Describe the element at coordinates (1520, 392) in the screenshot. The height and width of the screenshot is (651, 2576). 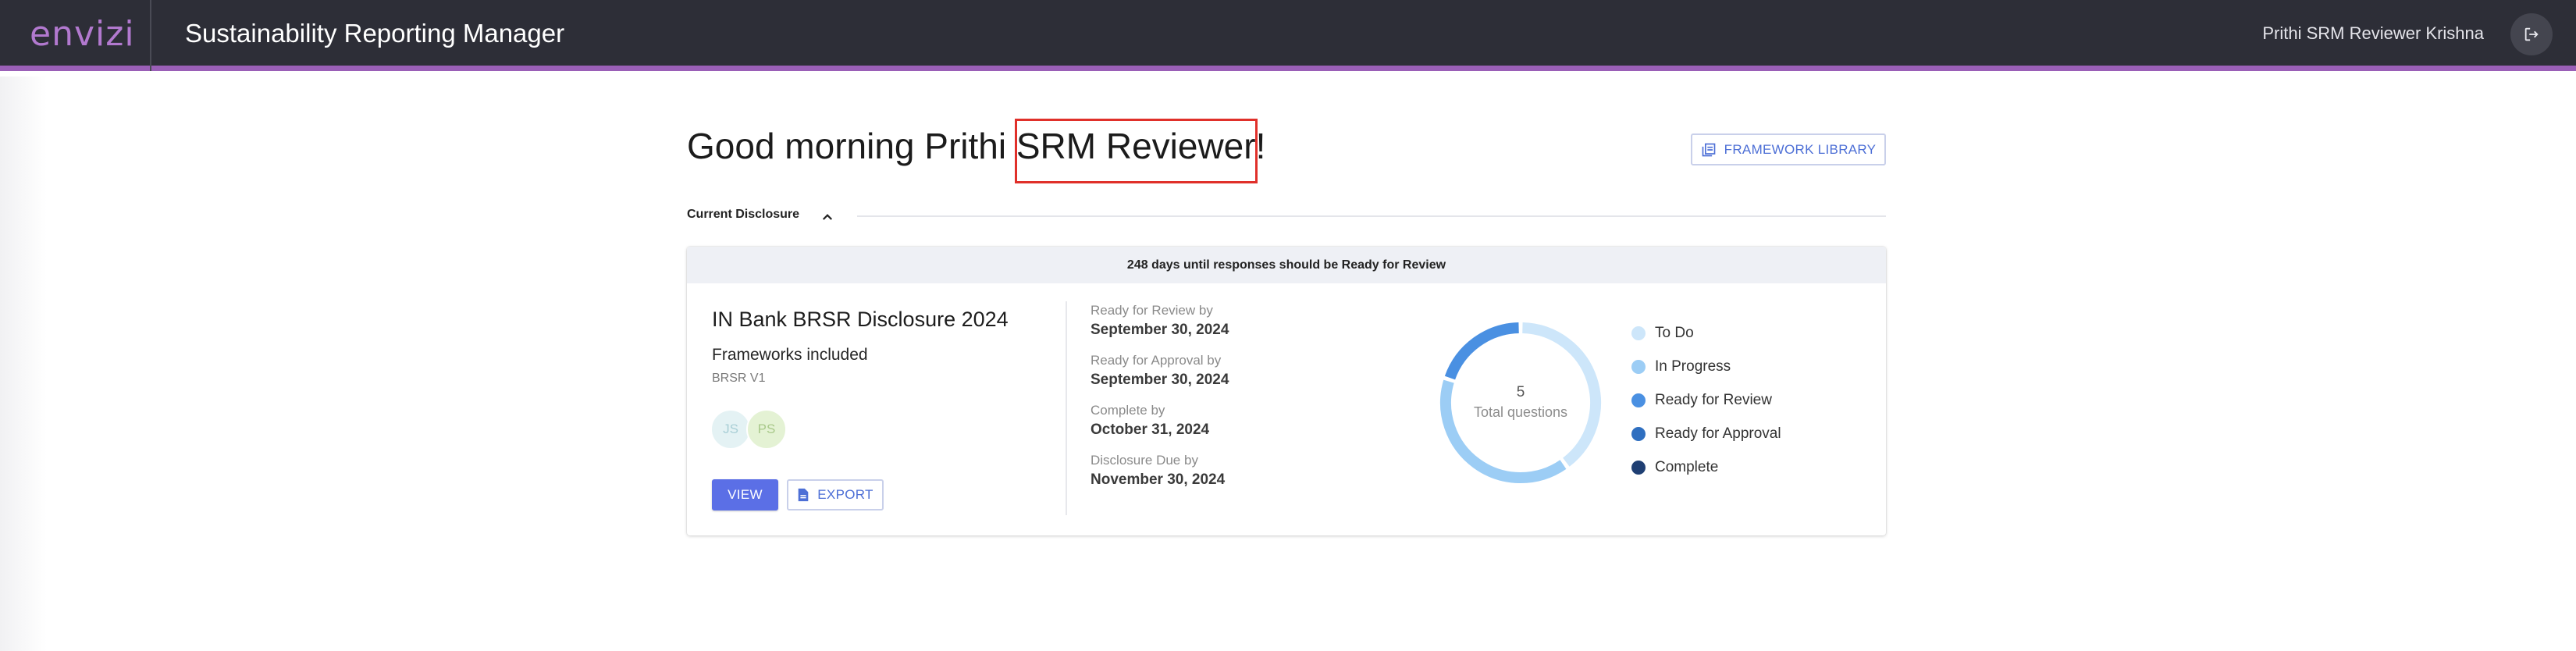
I see `total-questions-count: 5` at that location.